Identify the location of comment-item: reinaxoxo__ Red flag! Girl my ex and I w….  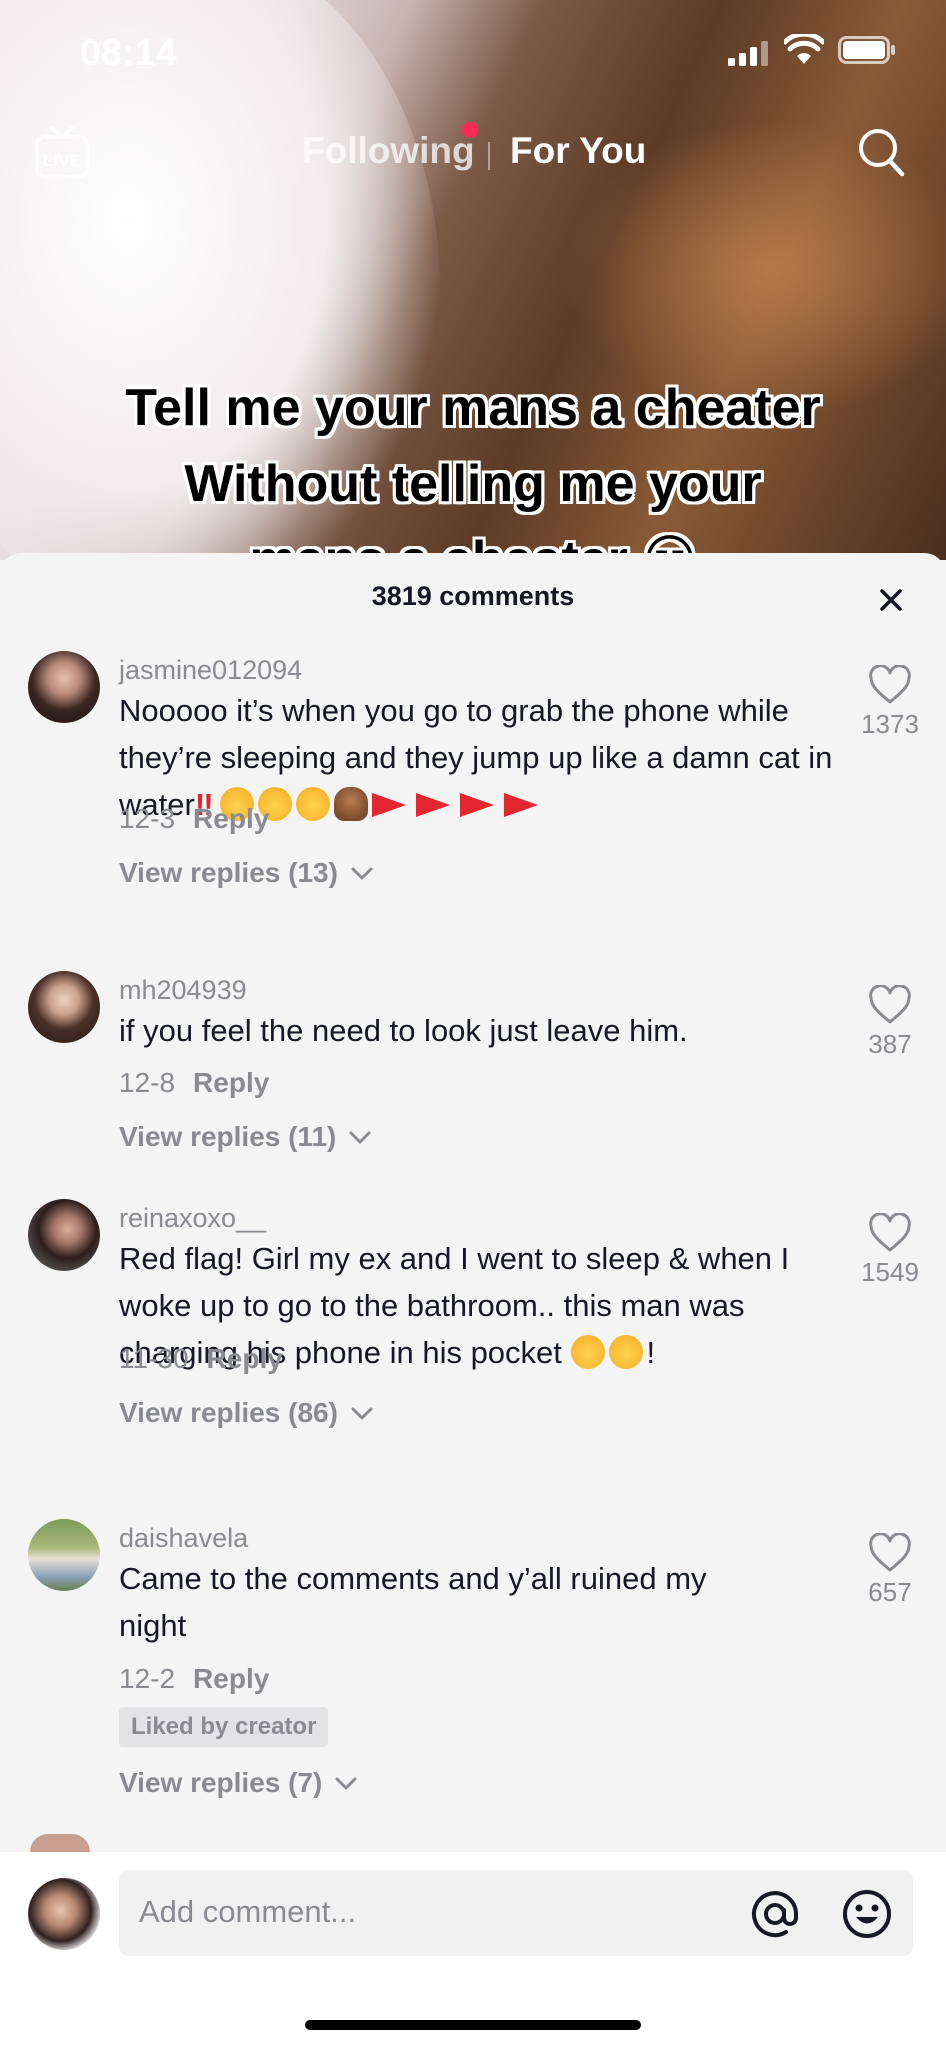
(473, 1311).